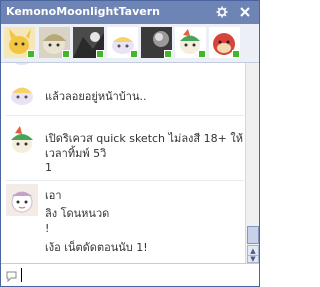 This screenshot has width=320, height=287. I want to click on chat-title: KemonoMoonlightTavern, so click(83, 11).